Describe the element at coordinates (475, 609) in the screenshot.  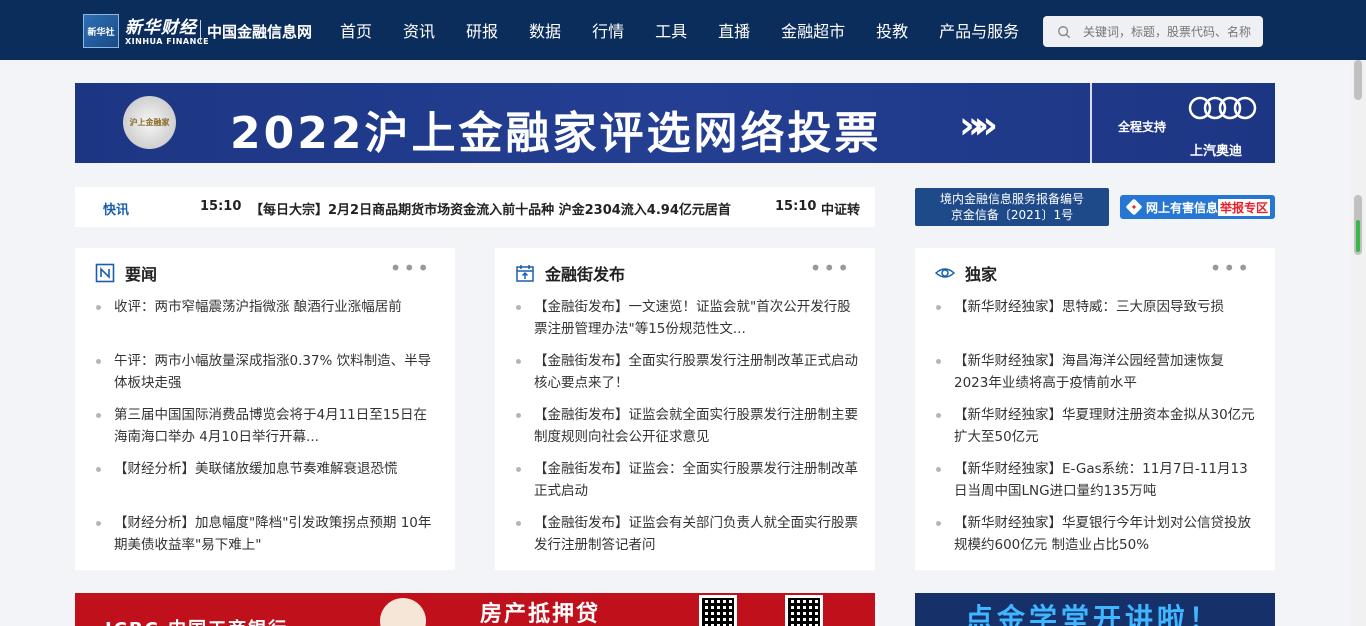
I see `icbc-ad-banner: ICBC 中国工商银行 房产抵押贷` at that location.